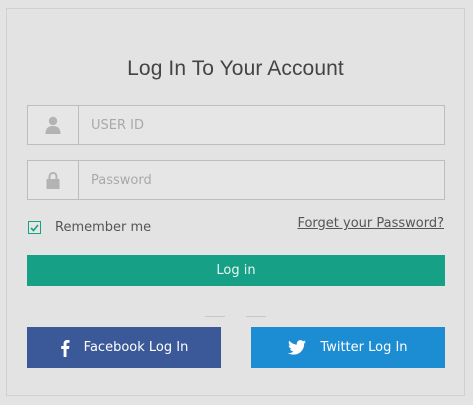 This screenshot has width=473, height=405. I want to click on remember-me: Remember me, so click(89, 227).